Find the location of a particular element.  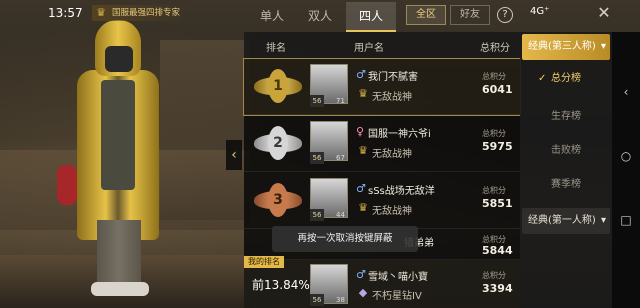

system-nav-bar: ‹ ○ □ is located at coordinates (626, 170).